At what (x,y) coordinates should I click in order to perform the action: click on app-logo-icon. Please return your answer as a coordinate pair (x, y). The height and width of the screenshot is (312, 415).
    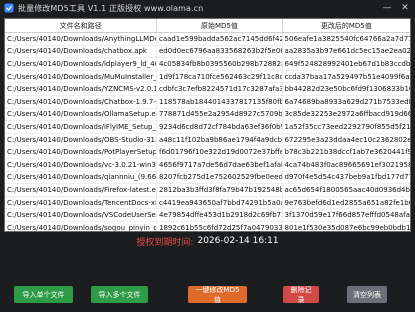
    Looking at the image, I should click on (9, 8).